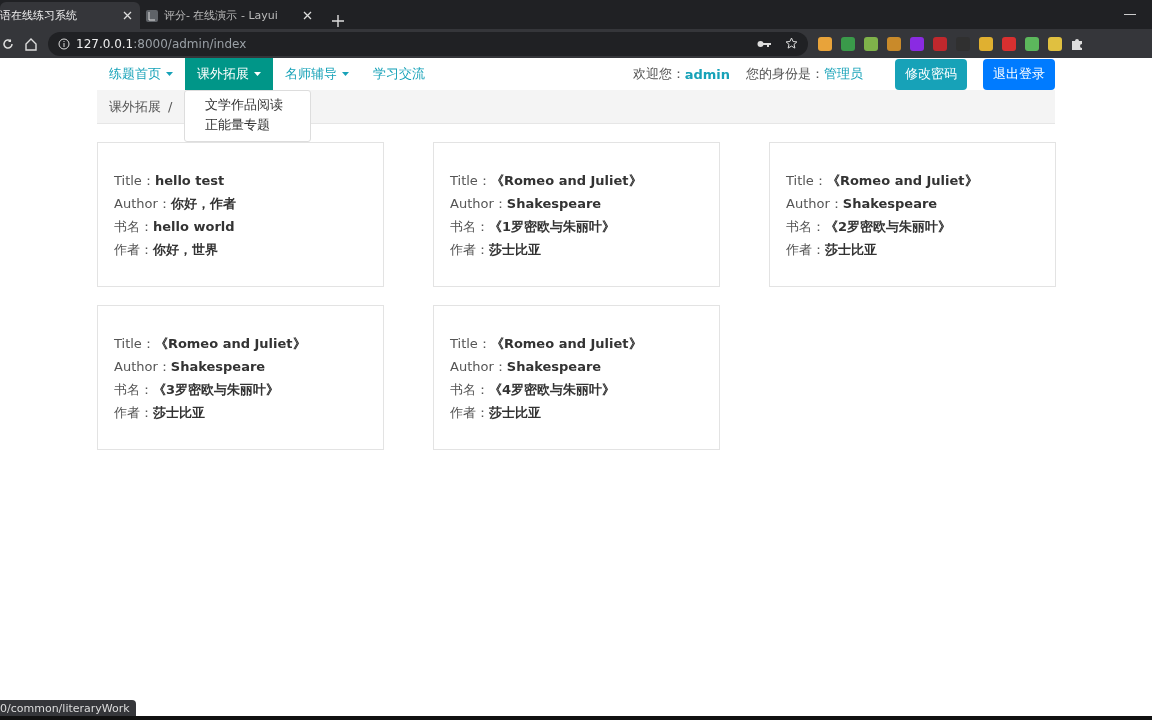  Describe the element at coordinates (552, 389) in the screenshot. I see `field-value: 《4罗密欧与朱丽叶》` at that location.